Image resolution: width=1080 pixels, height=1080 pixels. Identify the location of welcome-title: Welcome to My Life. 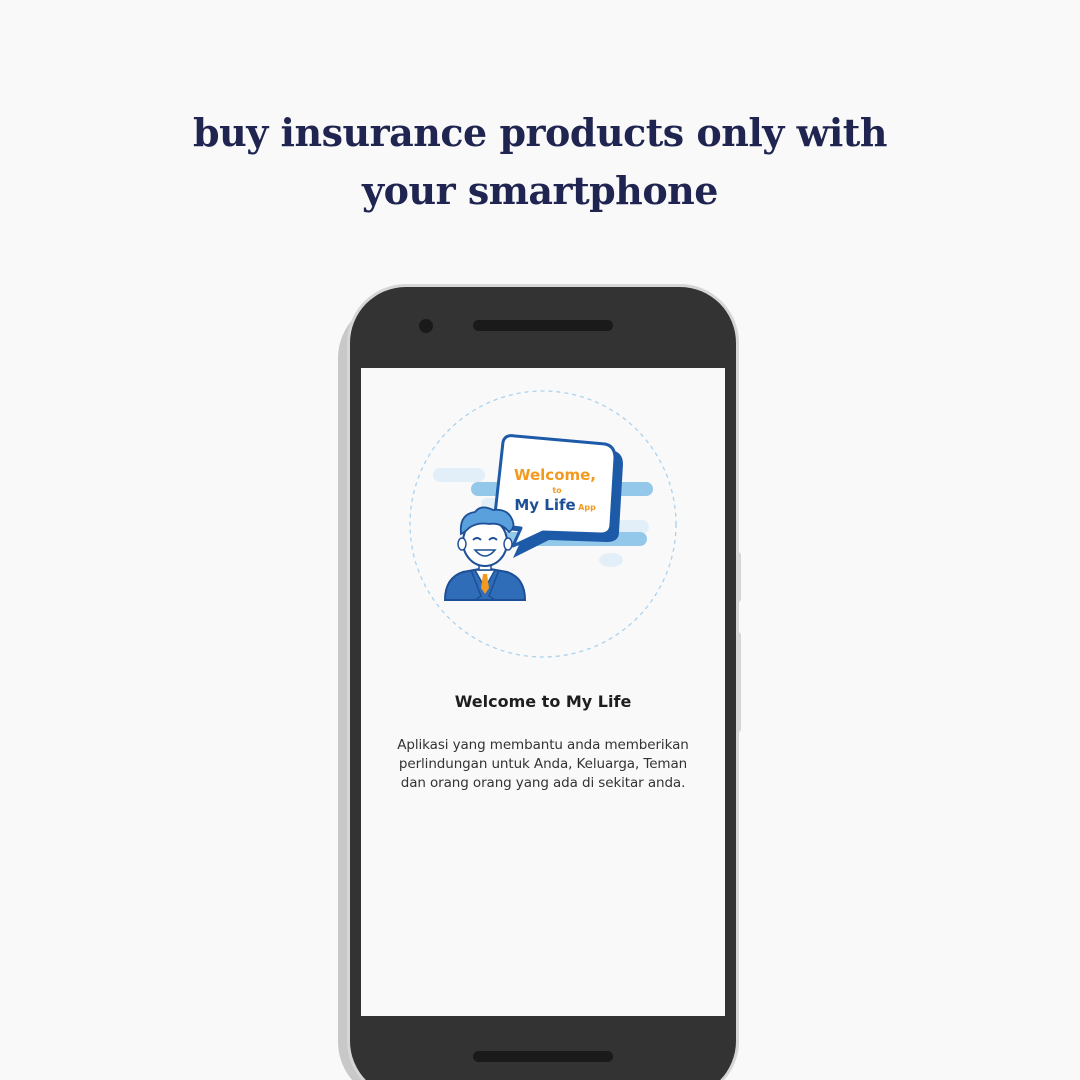
(543, 701).